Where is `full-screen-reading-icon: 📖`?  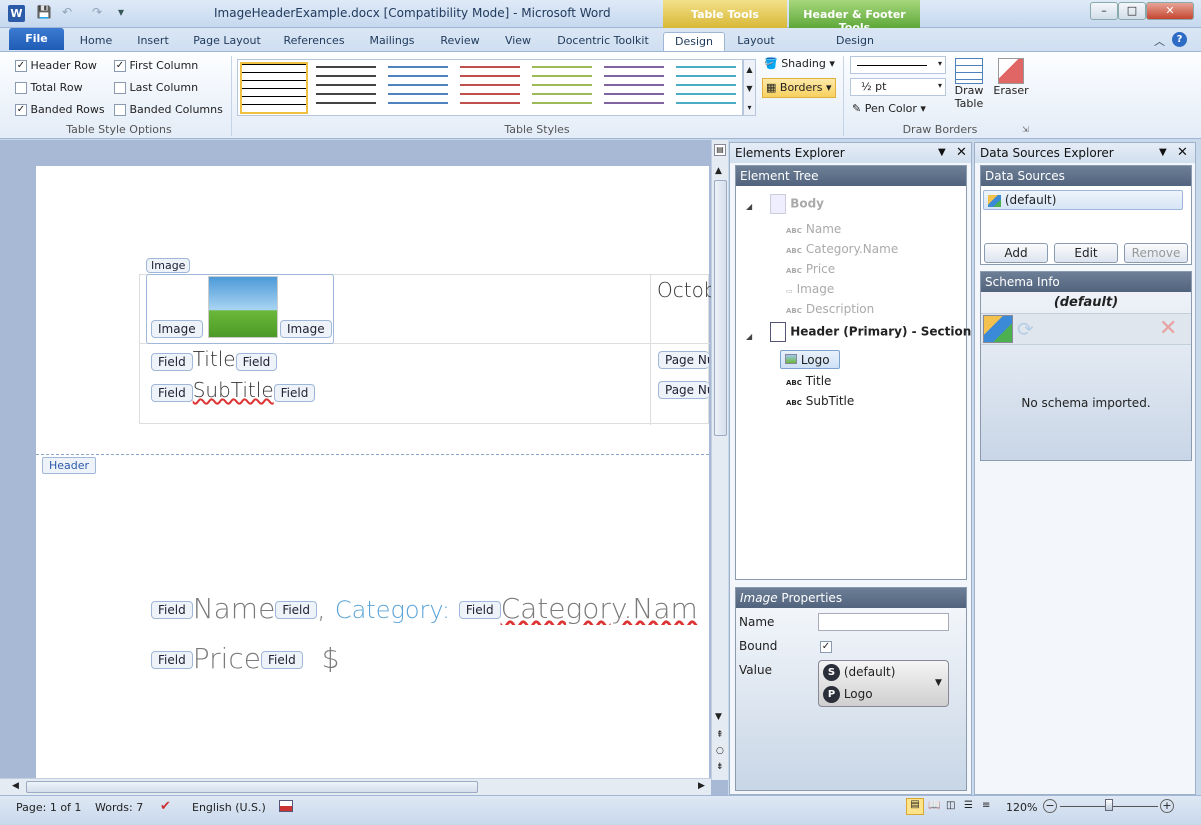 full-screen-reading-icon: 📖 is located at coordinates (934, 805).